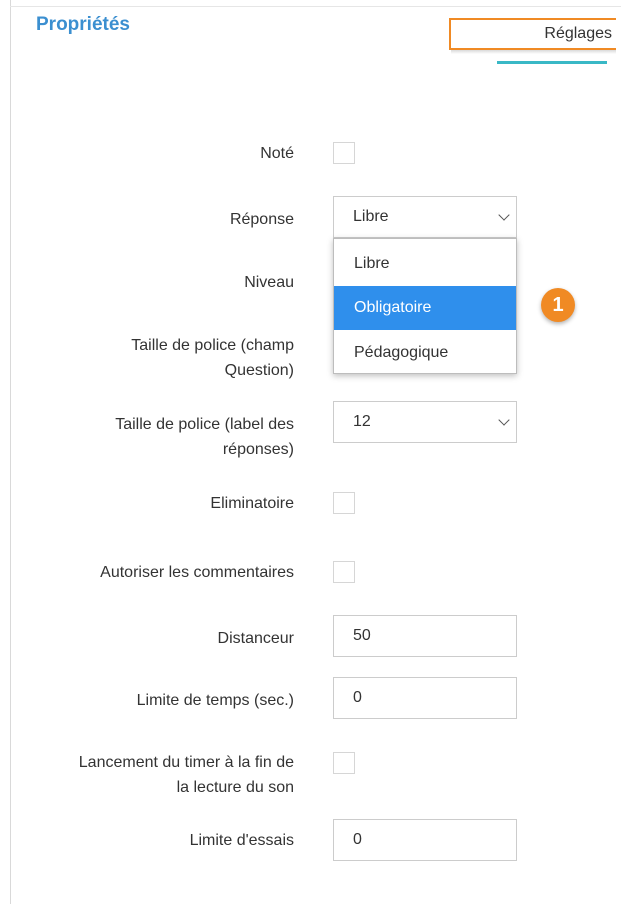 This screenshot has height=904, width=621. What do you see at coordinates (362, 421) in the screenshot?
I see `taille-reponses-select-value: 12` at bounding box center [362, 421].